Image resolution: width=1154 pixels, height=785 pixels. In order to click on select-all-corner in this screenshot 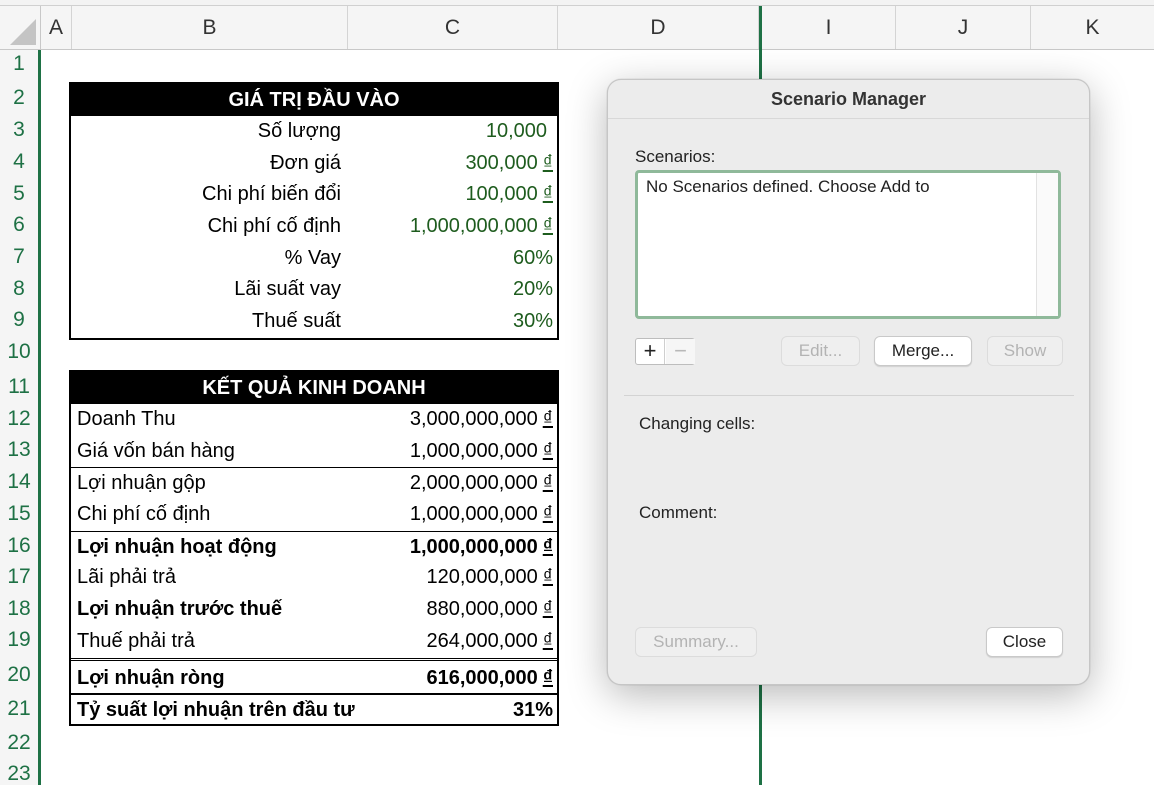, I will do `click(20, 27)`.